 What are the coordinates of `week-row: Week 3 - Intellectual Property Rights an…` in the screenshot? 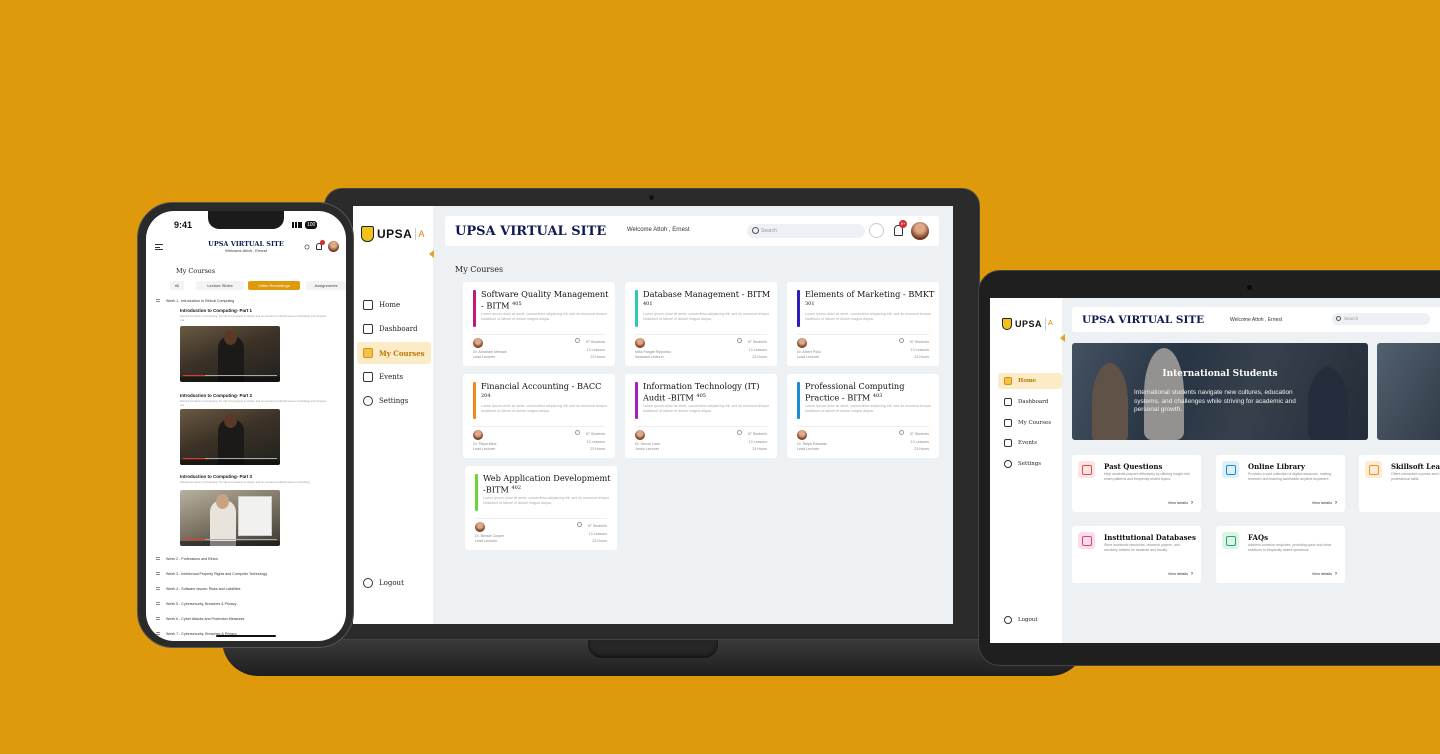 It's located at (246, 574).